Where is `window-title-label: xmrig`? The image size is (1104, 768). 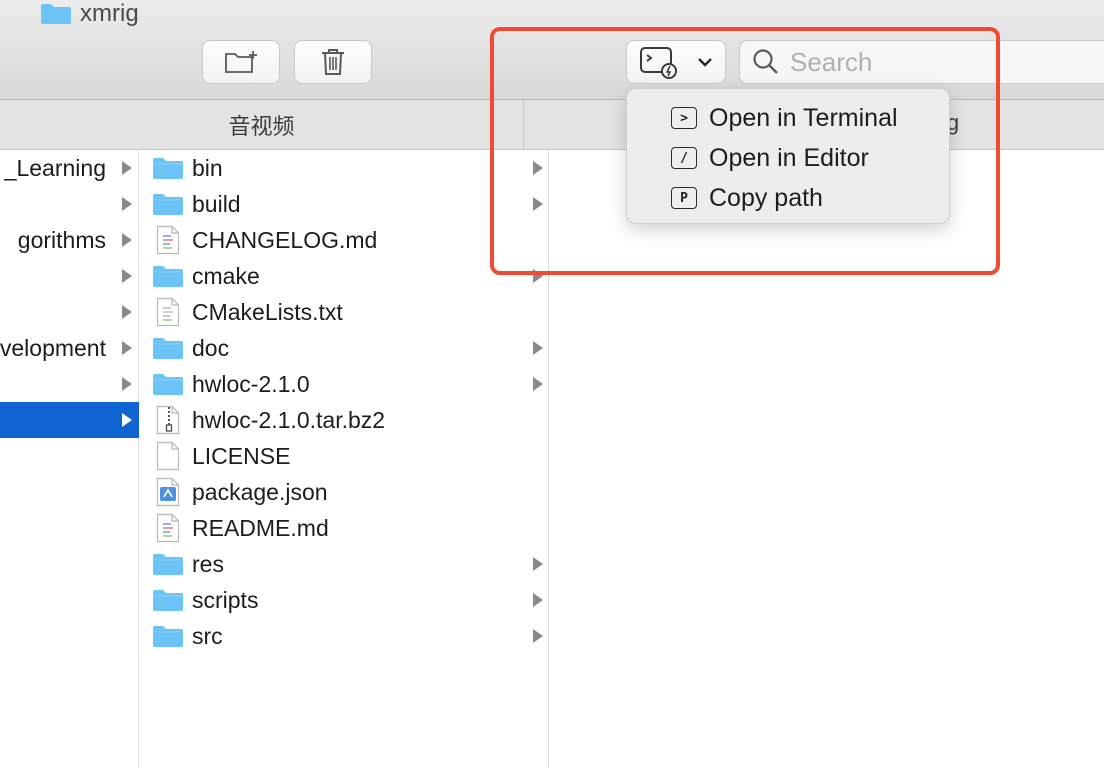
window-title-label: xmrig is located at coordinates (109, 13).